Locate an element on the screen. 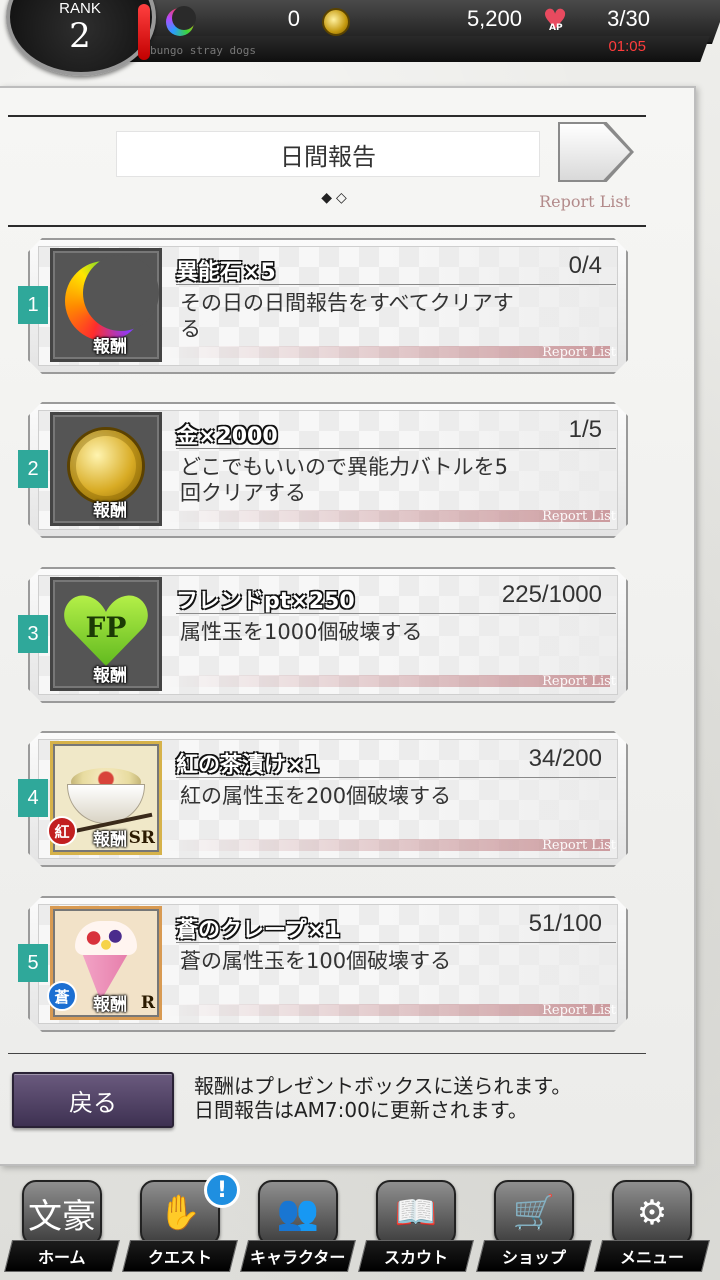 This screenshot has height=1280, width=720. scout-icon: 📖 is located at coordinates (416, 1213).